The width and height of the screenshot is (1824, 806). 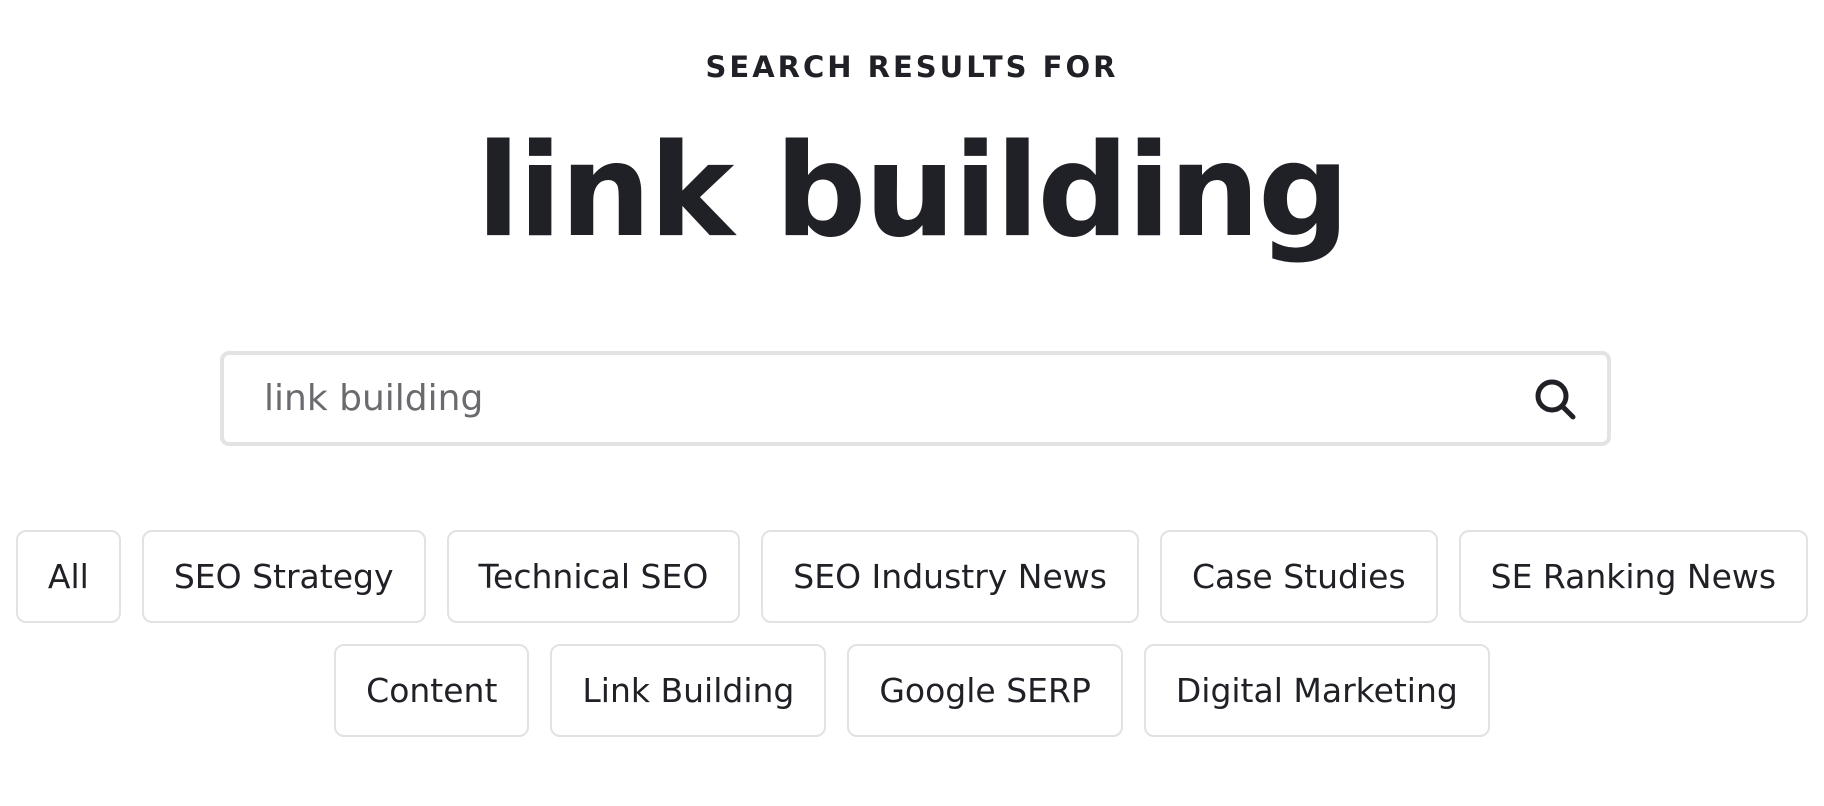 What do you see at coordinates (1298, 576) in the screenshot?
I see `category-tag-case-studies: Case Studies` at bounding box center [1298, 576].